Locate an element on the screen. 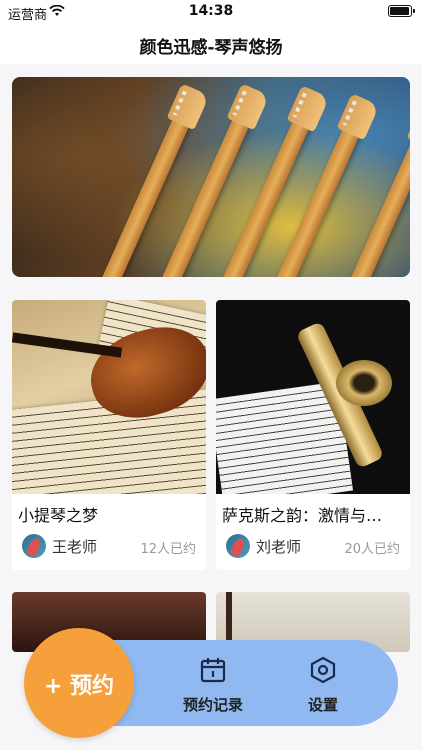 The height and width of the screenshot is (750, 422). booked-count: 12人已约 is located at coordinates (168, 549).